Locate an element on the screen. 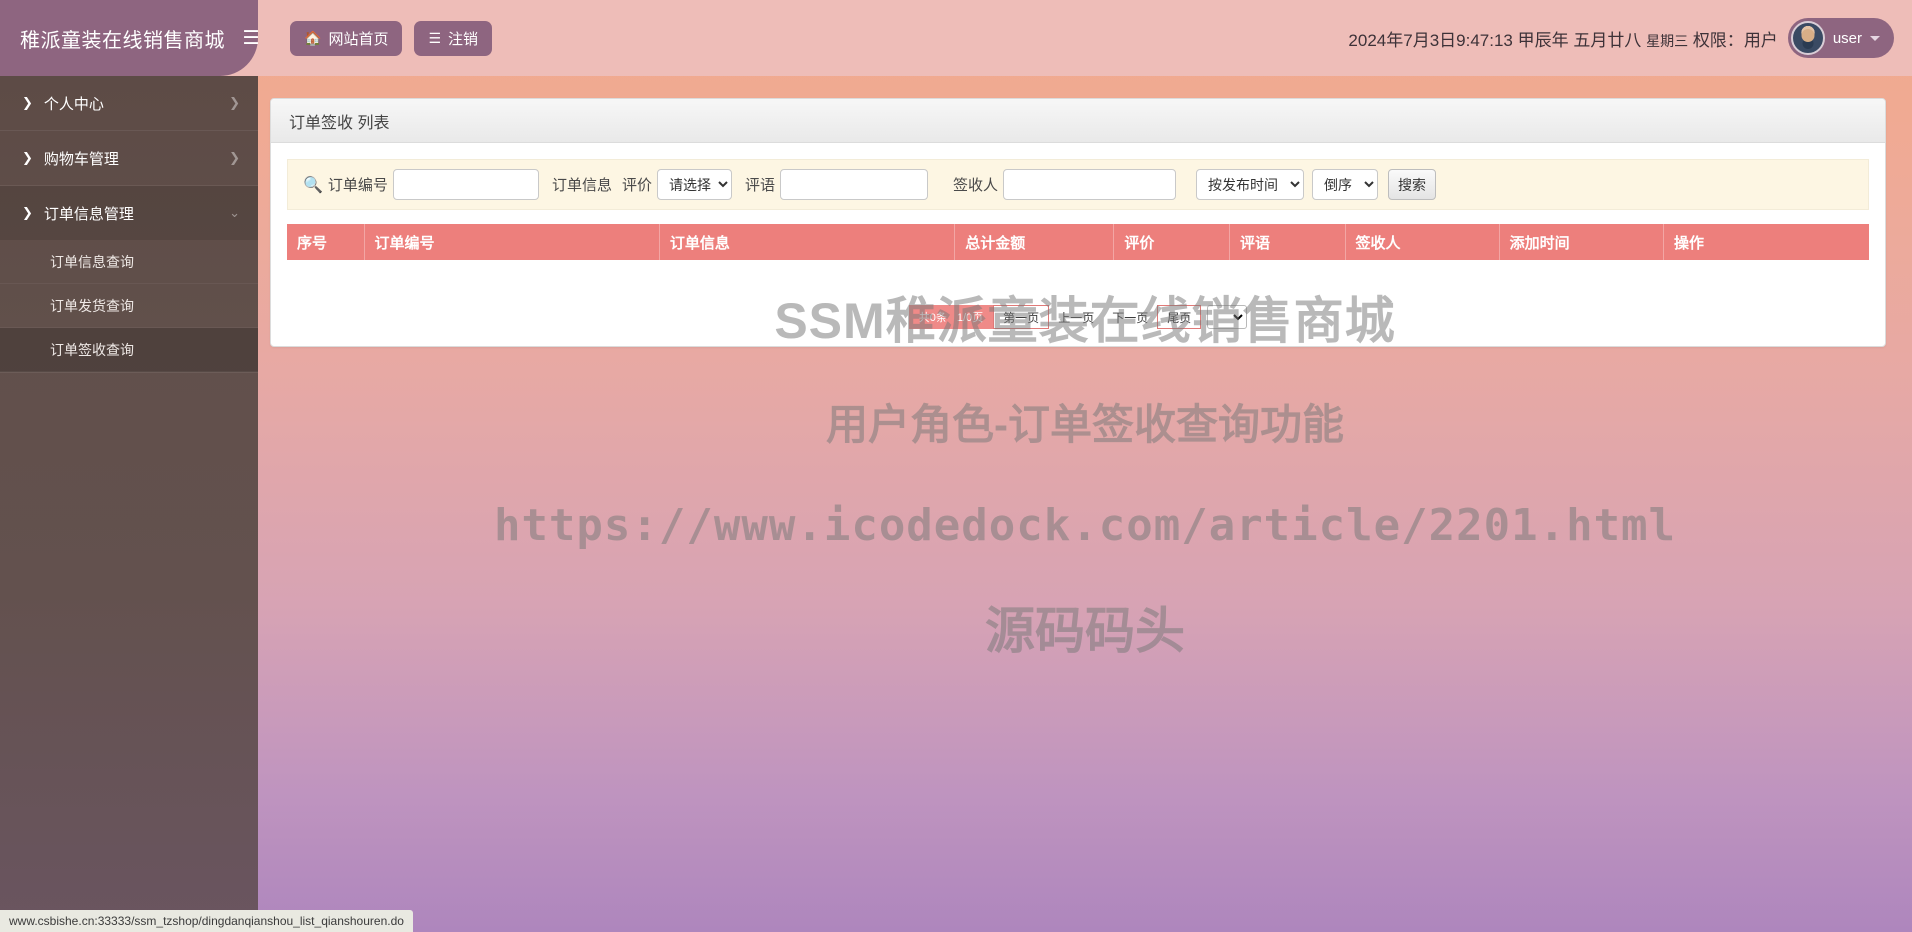 This screenshot has height=932, width=1912. rating-label: 评价 is located at coordinates (636, 185).